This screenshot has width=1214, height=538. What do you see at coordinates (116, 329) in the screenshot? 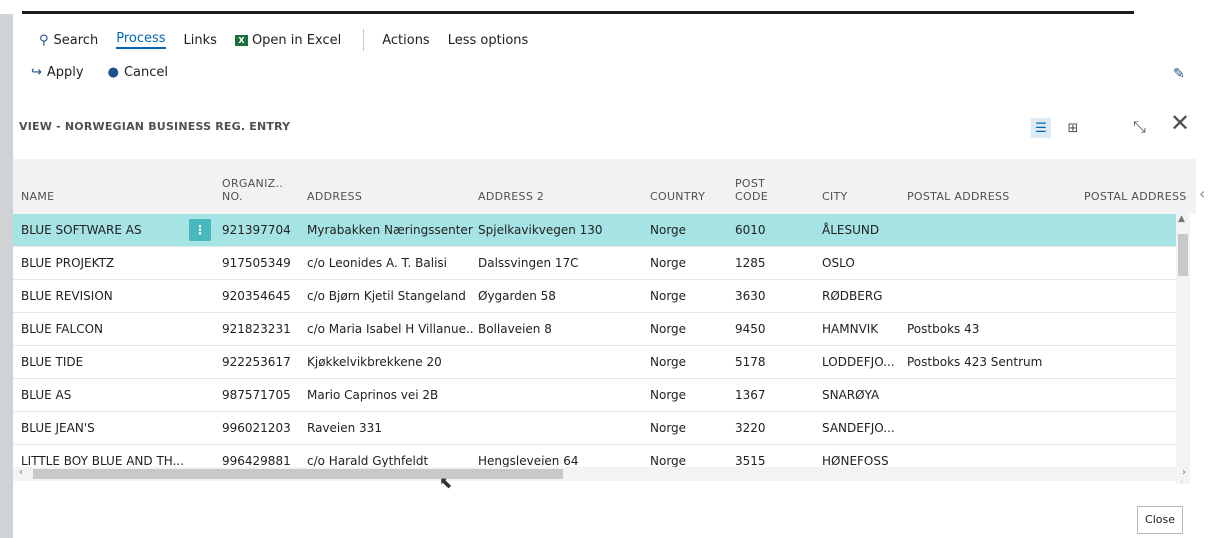
I see `cell-name: BLUE FALCON` at bounding box center [116, 329].